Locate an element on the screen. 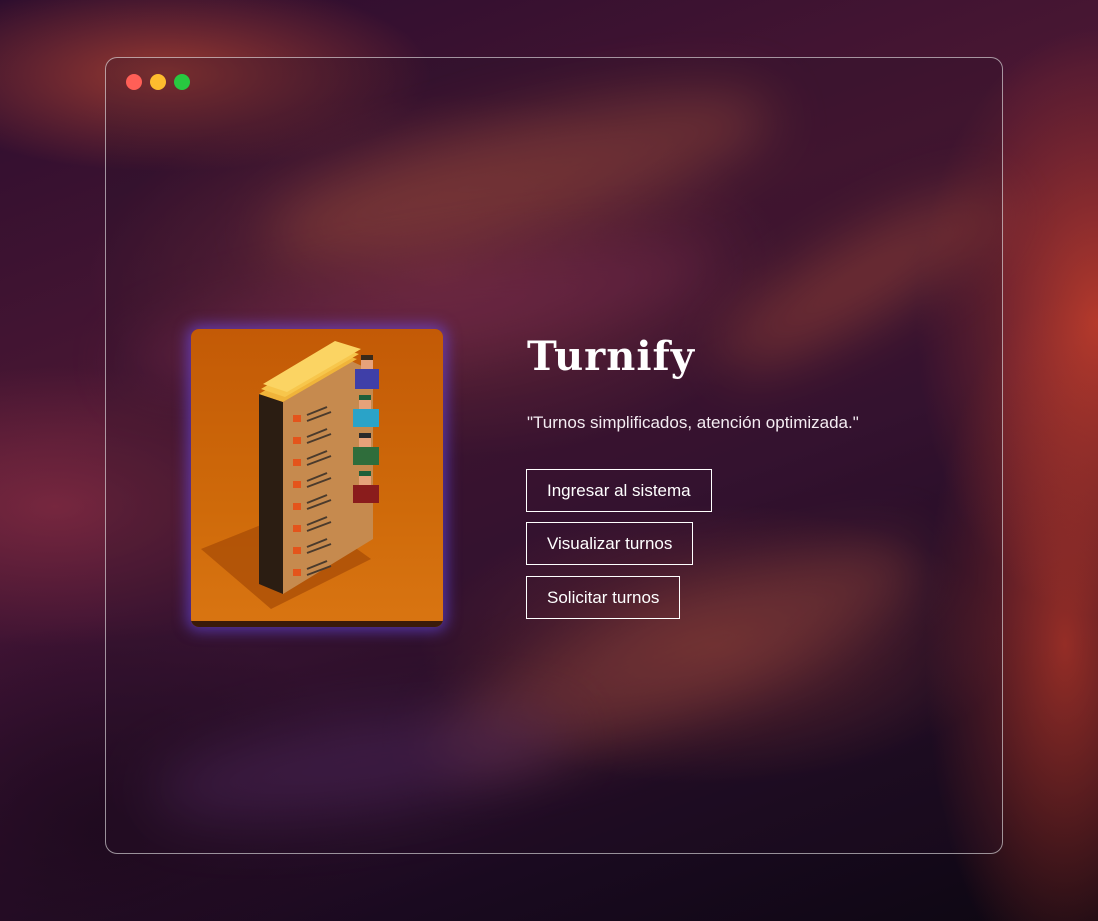  request-turns-button: Solicitar turnos is located at coordinates (603, 597).